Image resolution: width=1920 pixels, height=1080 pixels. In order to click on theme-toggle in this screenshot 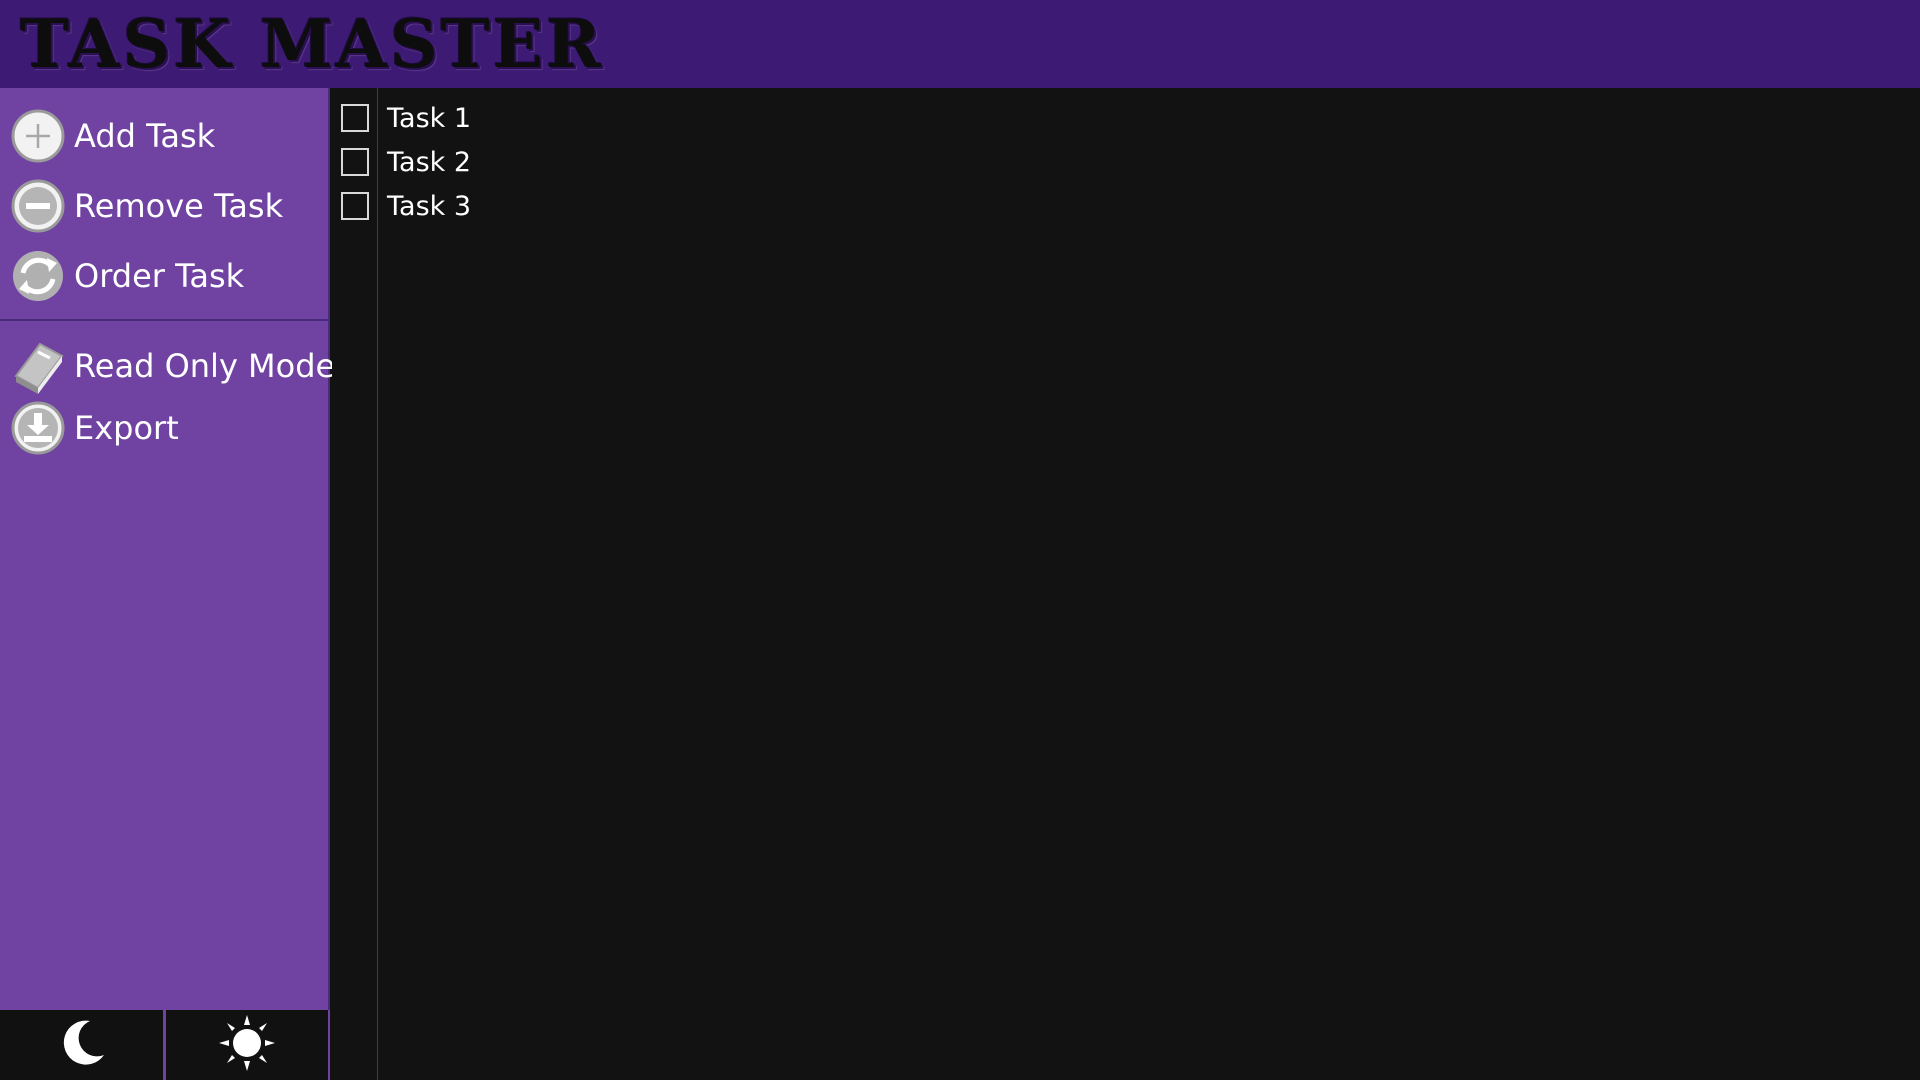, I will do `click(165, 1045)`.